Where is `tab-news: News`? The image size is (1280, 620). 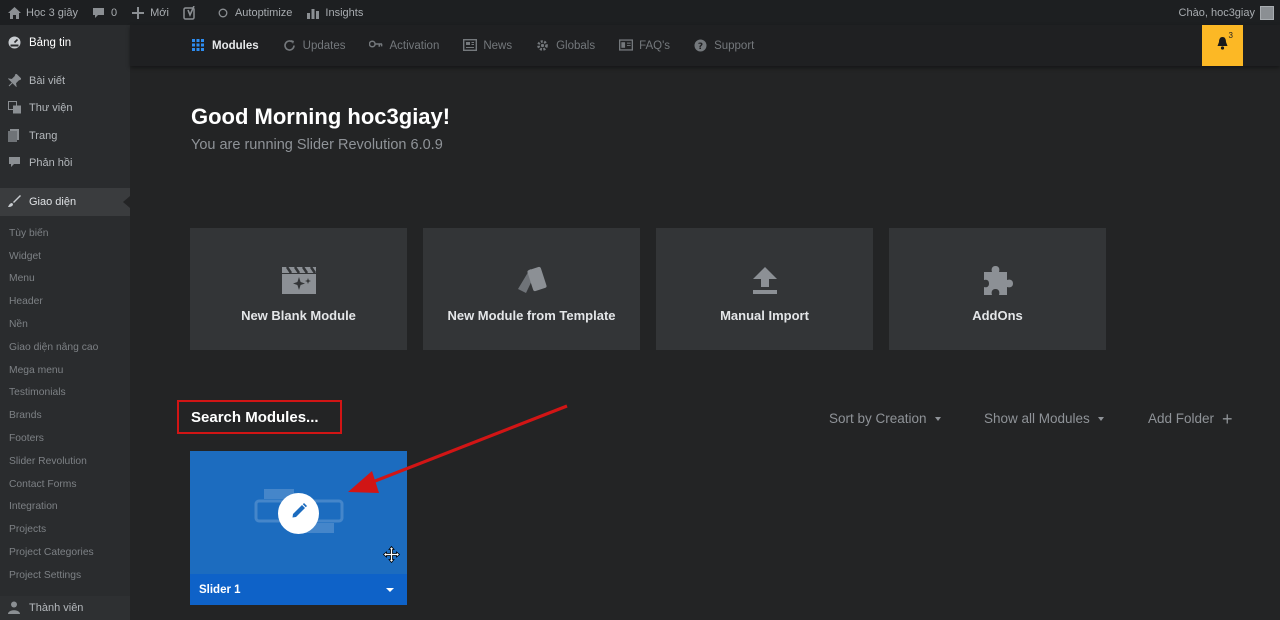 tab-news: News is located at coordinates (487, 45).